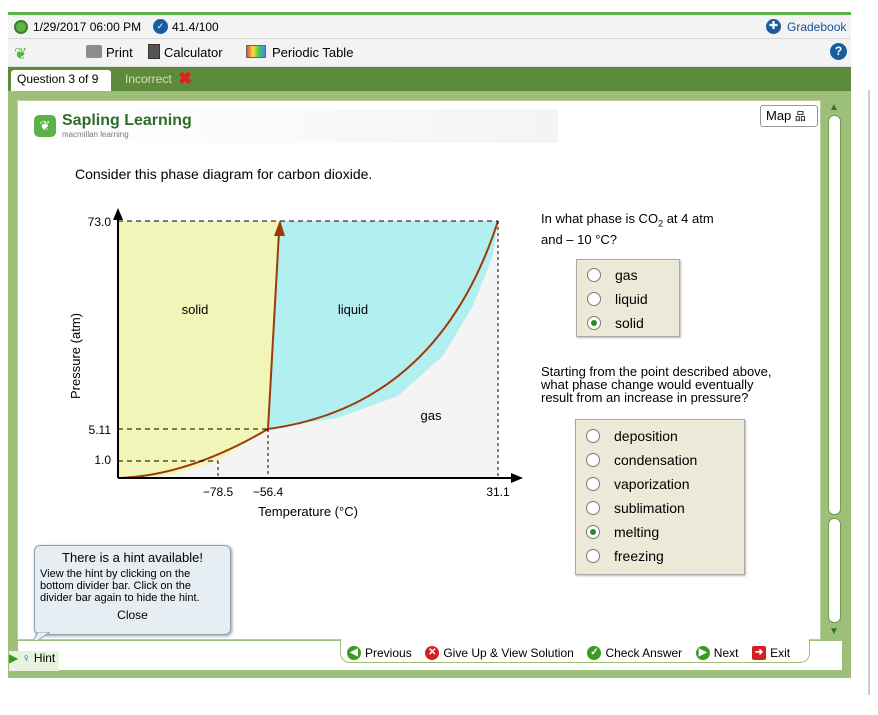  What do you see at coordinates (645, 397) in the screenshot?
I see `q2-text-c: result from an increase in pressure?` at bounding box center [645, 397].